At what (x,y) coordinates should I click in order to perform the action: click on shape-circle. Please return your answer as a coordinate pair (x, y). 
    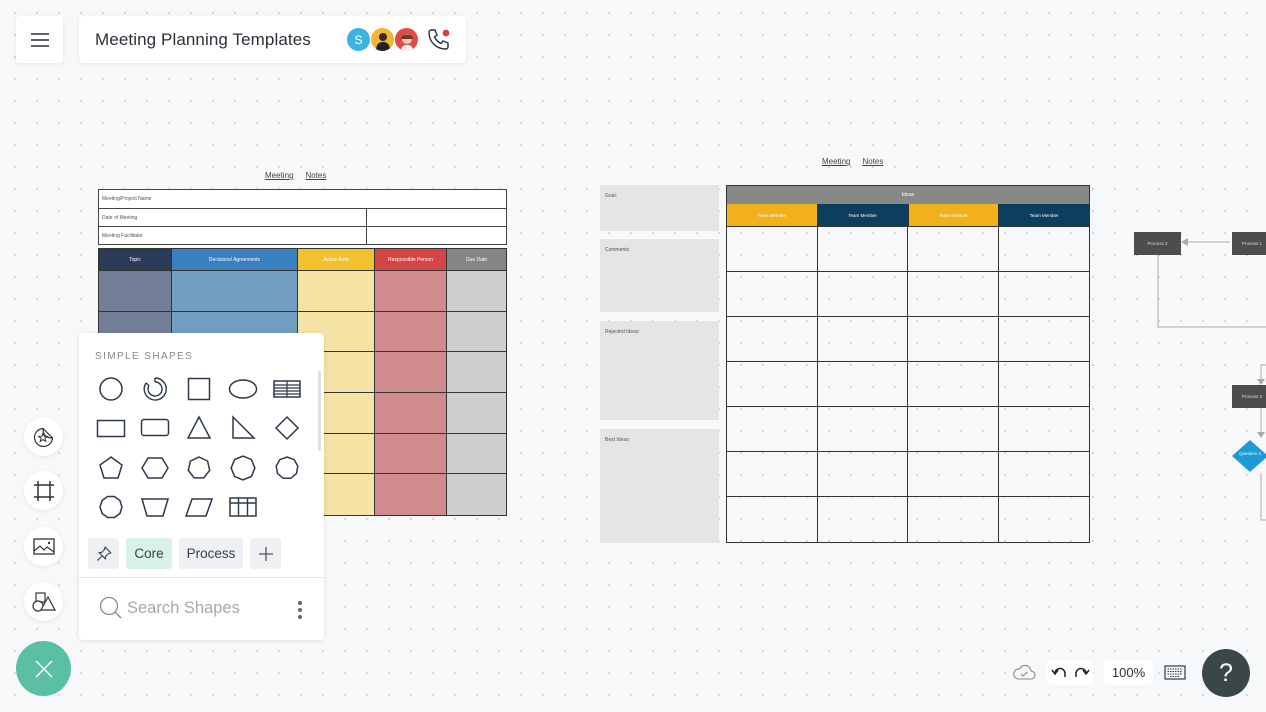
    Looking at the image, I should click on (111, 389).